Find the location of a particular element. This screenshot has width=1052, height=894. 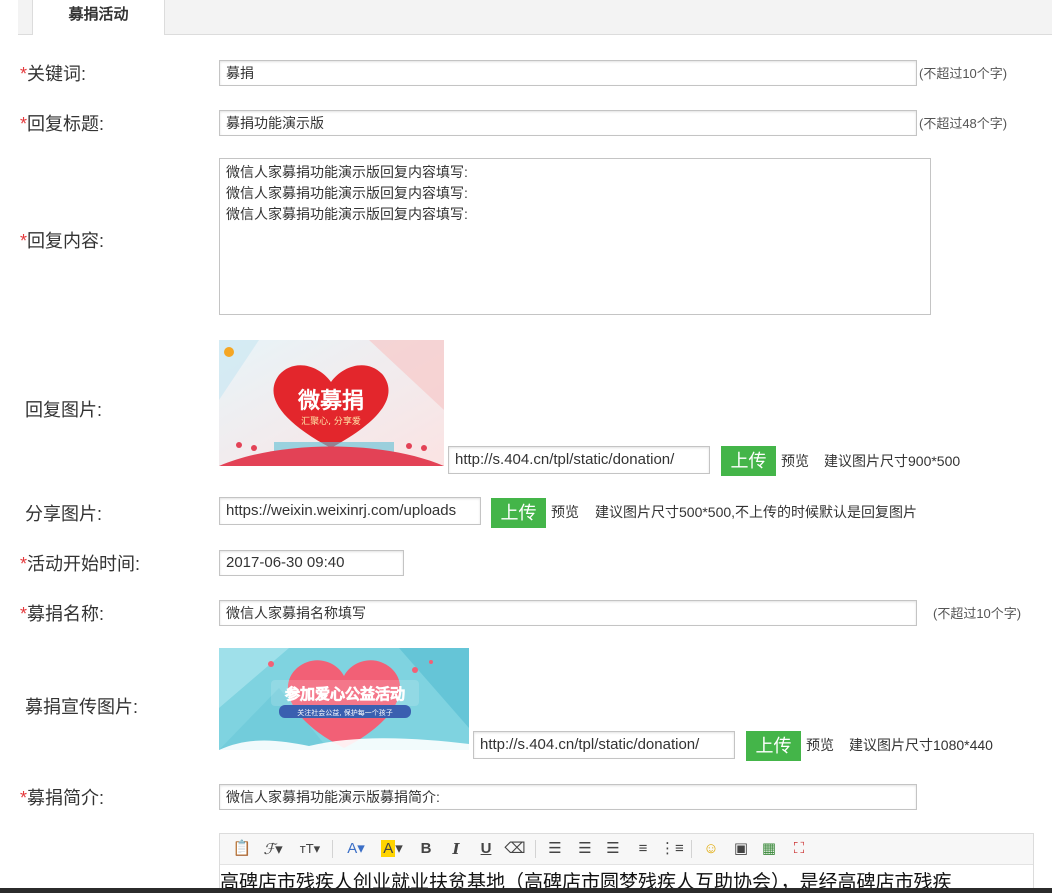

promo-image-preview: 参加爱心公益活动 关注社会公益, 保护每一个孩子 is located at coordinates (344, 699).